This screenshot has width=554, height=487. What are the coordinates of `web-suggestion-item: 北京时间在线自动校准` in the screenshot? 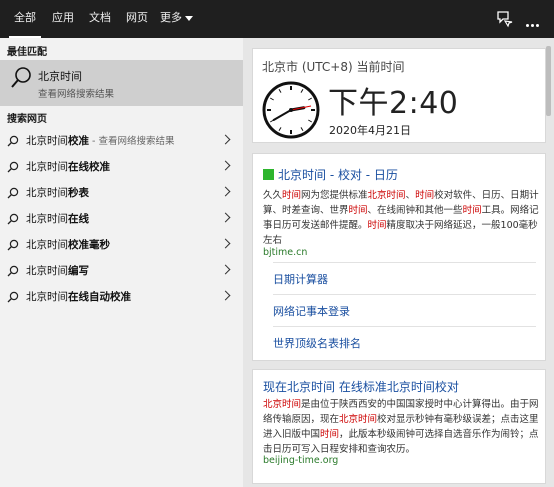 It's located at (121, 296).